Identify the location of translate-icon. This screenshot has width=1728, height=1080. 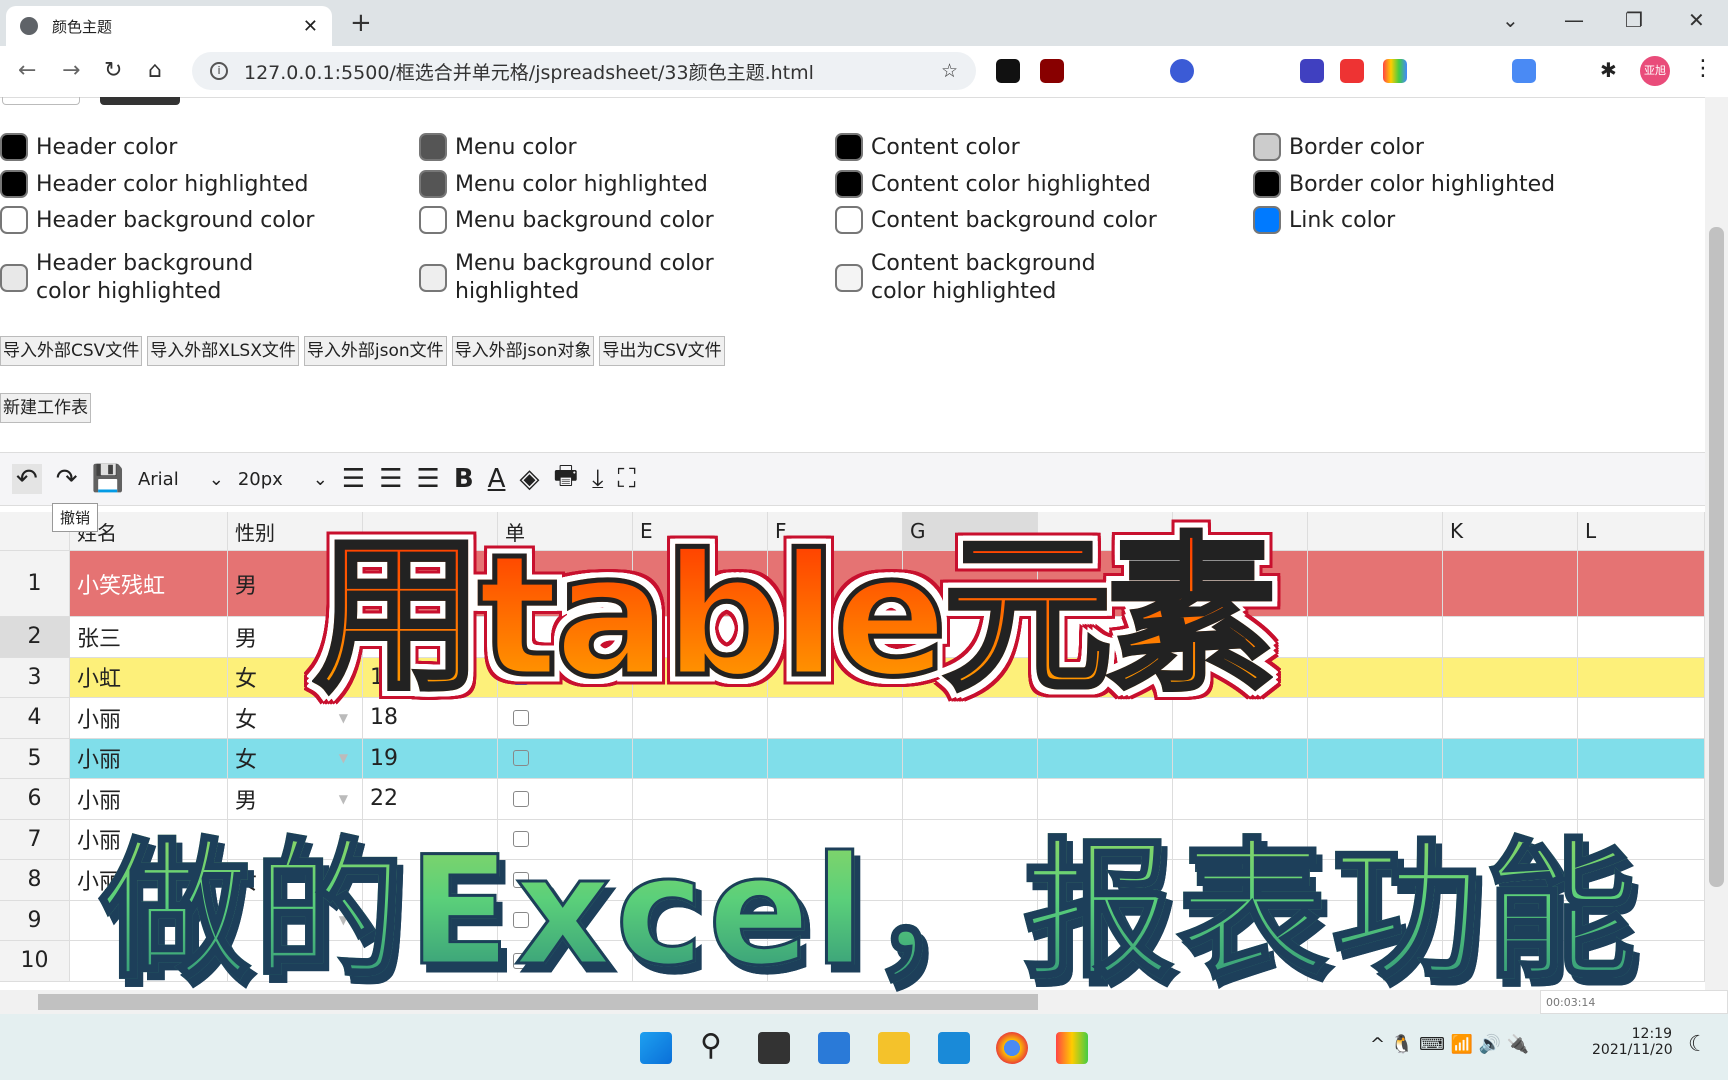
(1524, 71).